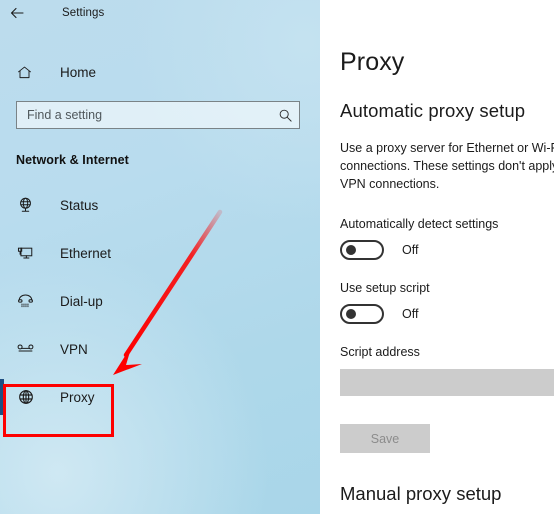  What do you see at coordinates (78, 72) in the screenshot?
I see `sidebar-item-label-home: Home` at bounding box center [78, 72].